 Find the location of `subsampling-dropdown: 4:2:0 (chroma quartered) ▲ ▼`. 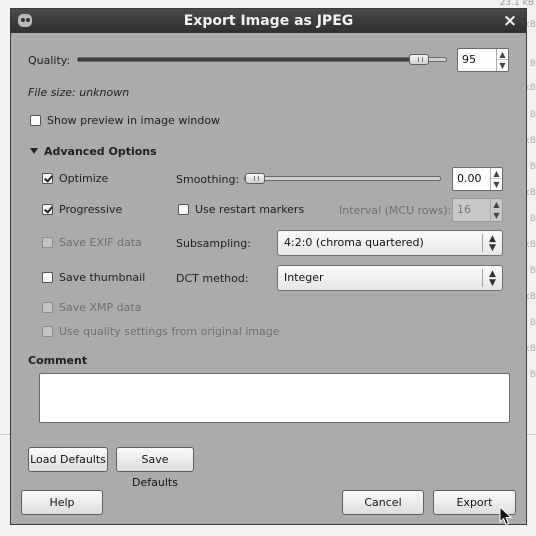

subsampling-dropdown: 4:2:0 (chroma quartered) ▲ ▼ is located at coordinates (390, 243).